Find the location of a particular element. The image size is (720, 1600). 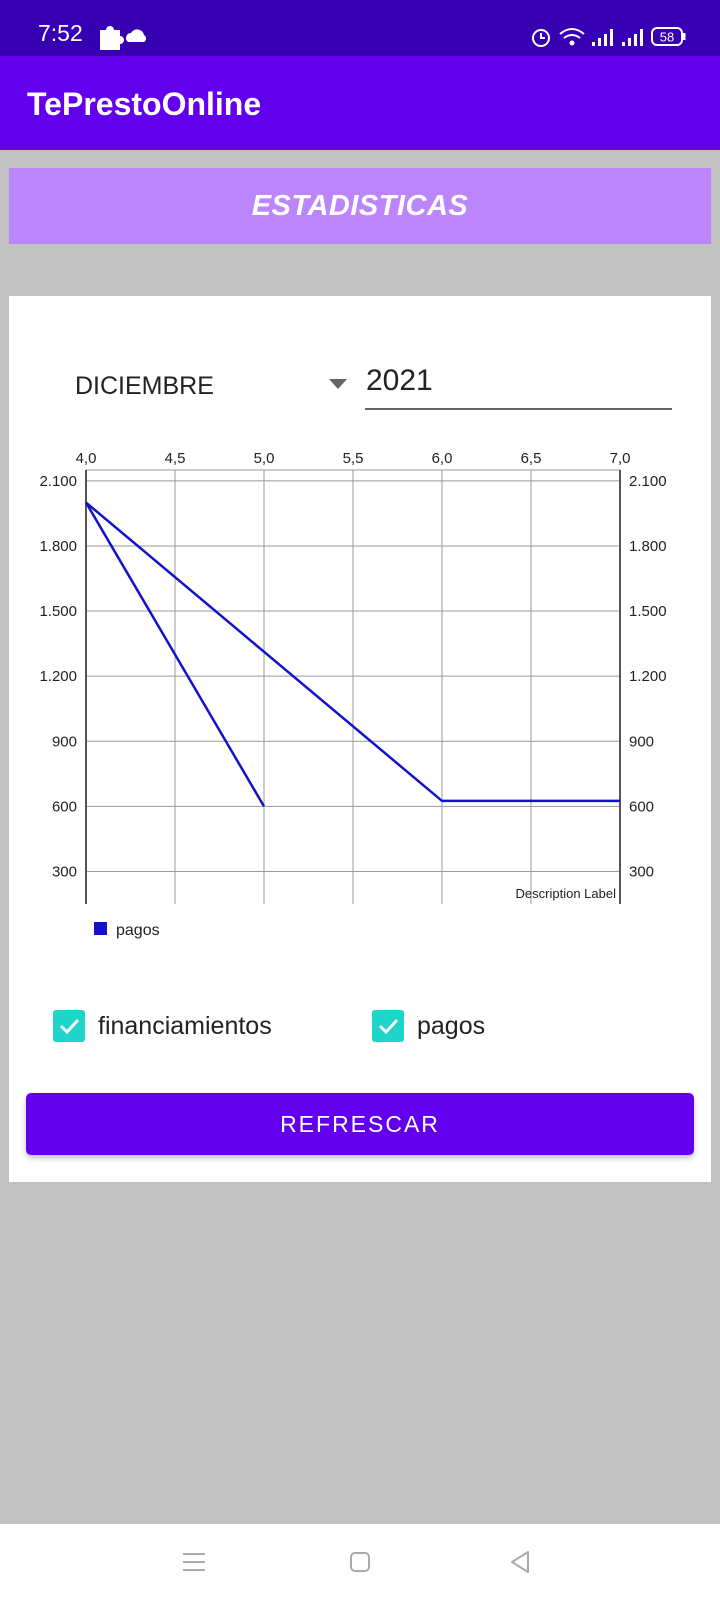

checkbox-financiamientos: financiamientos is located at coordinates (162, 1026).